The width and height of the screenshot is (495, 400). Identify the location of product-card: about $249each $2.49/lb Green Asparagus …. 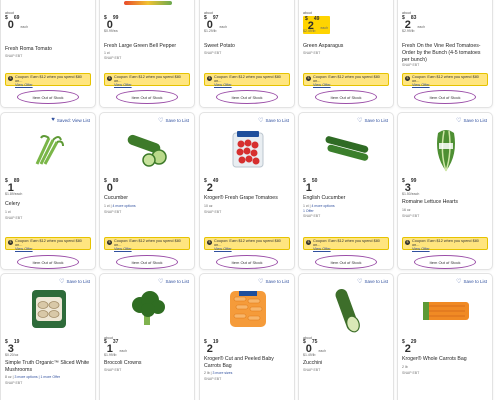
(346, 54).